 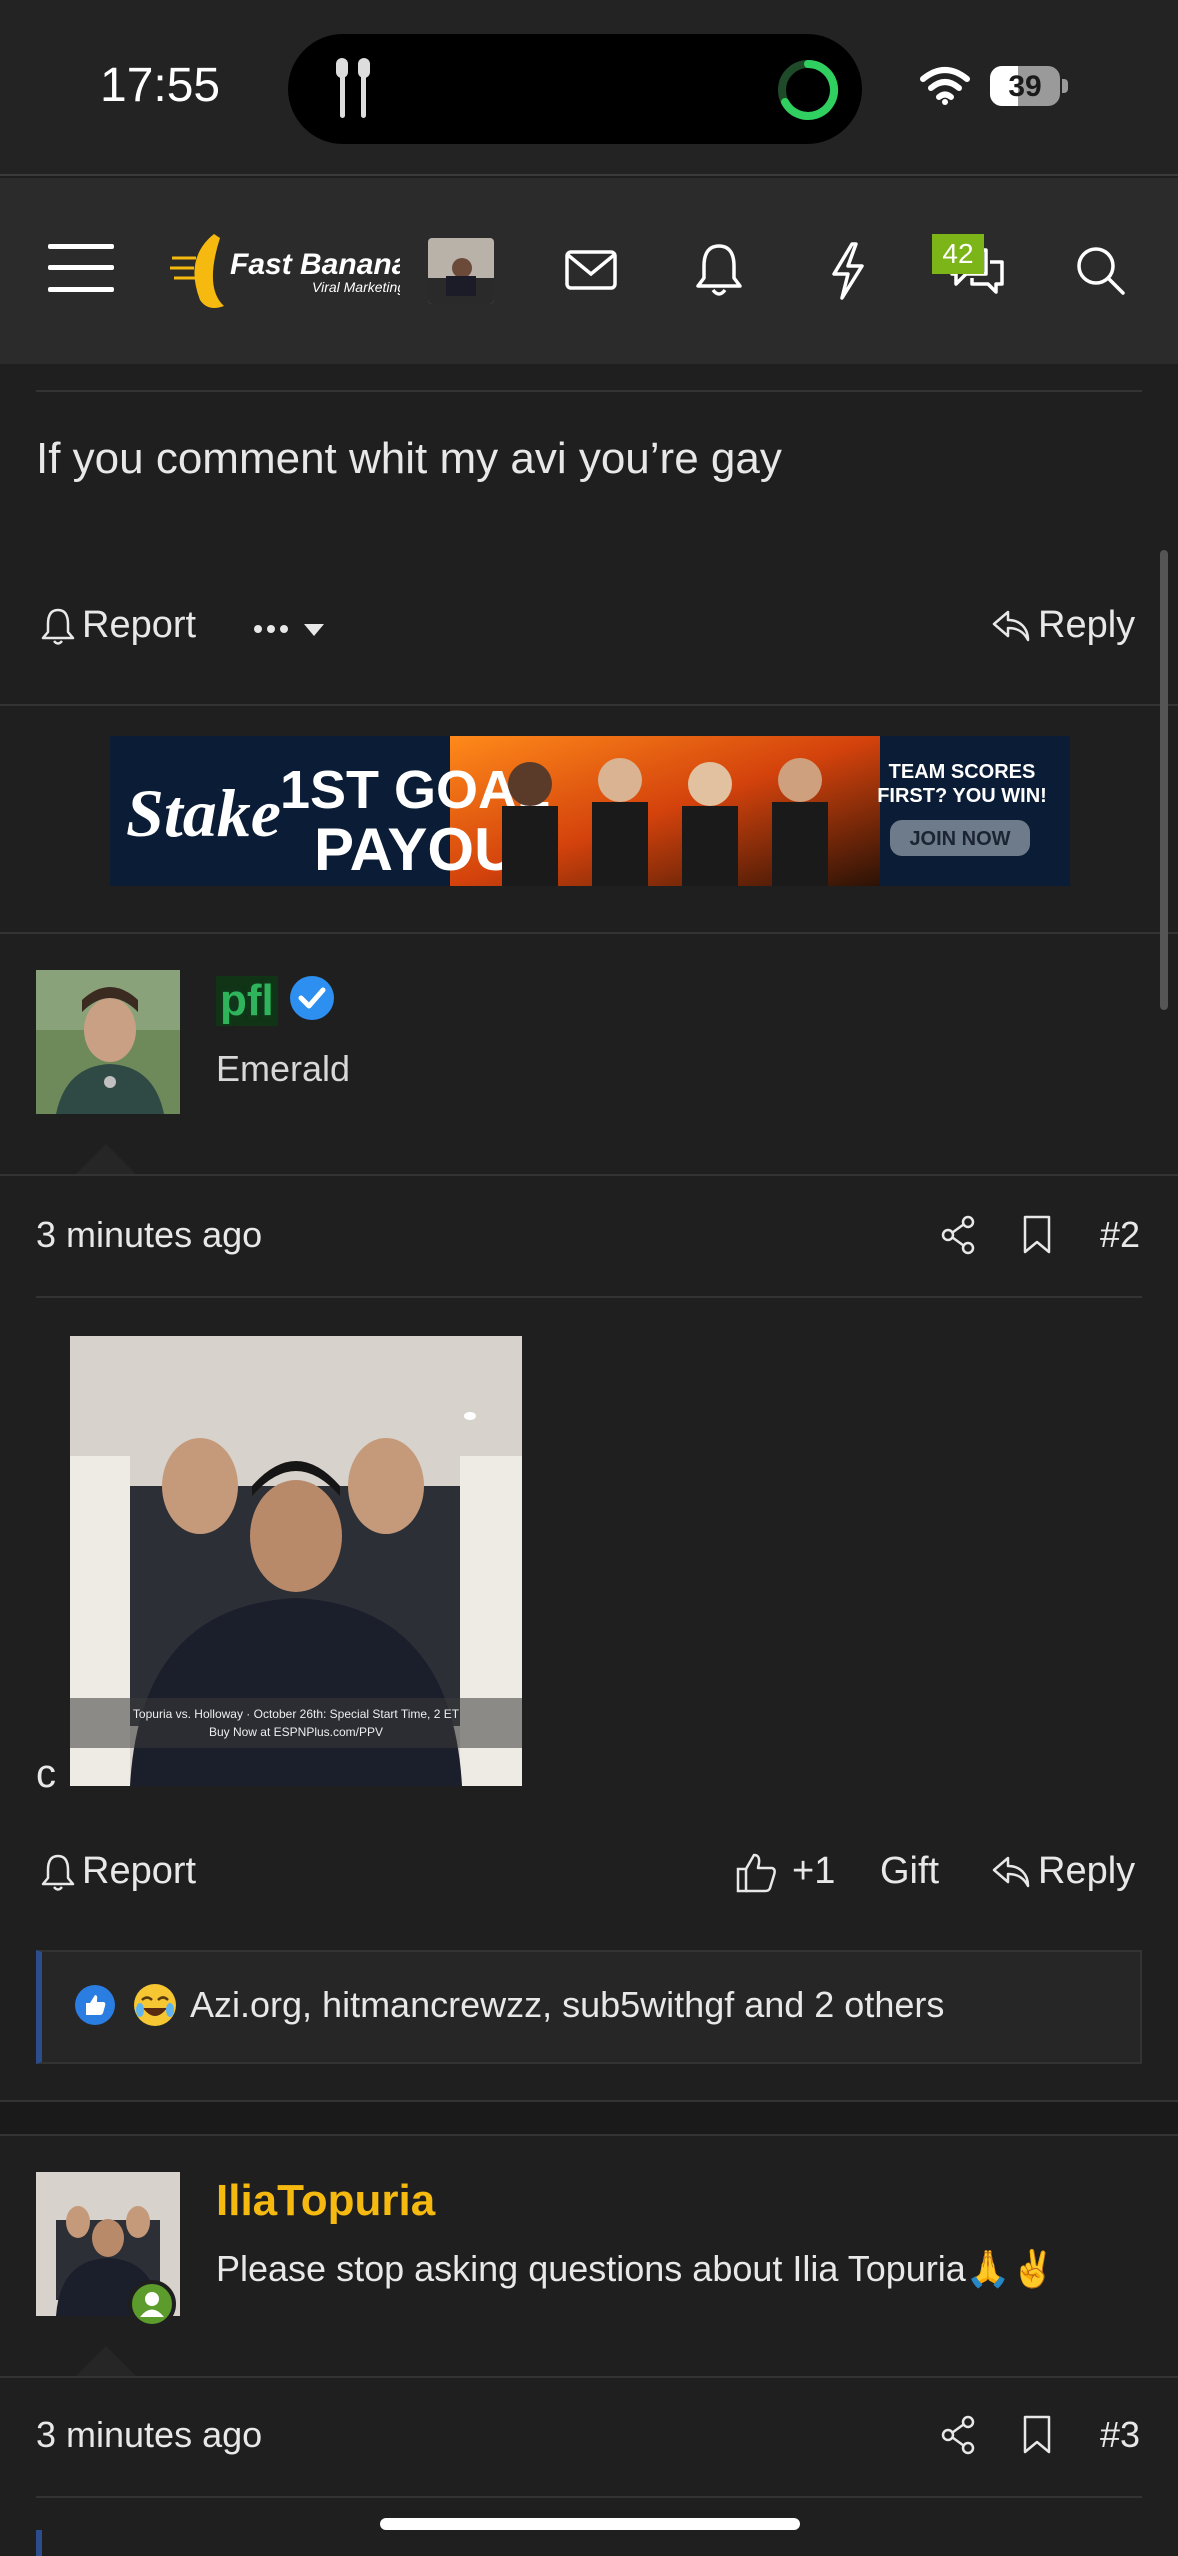 I want to click on thumbs-up-icon, so click(x=756, y=1872).